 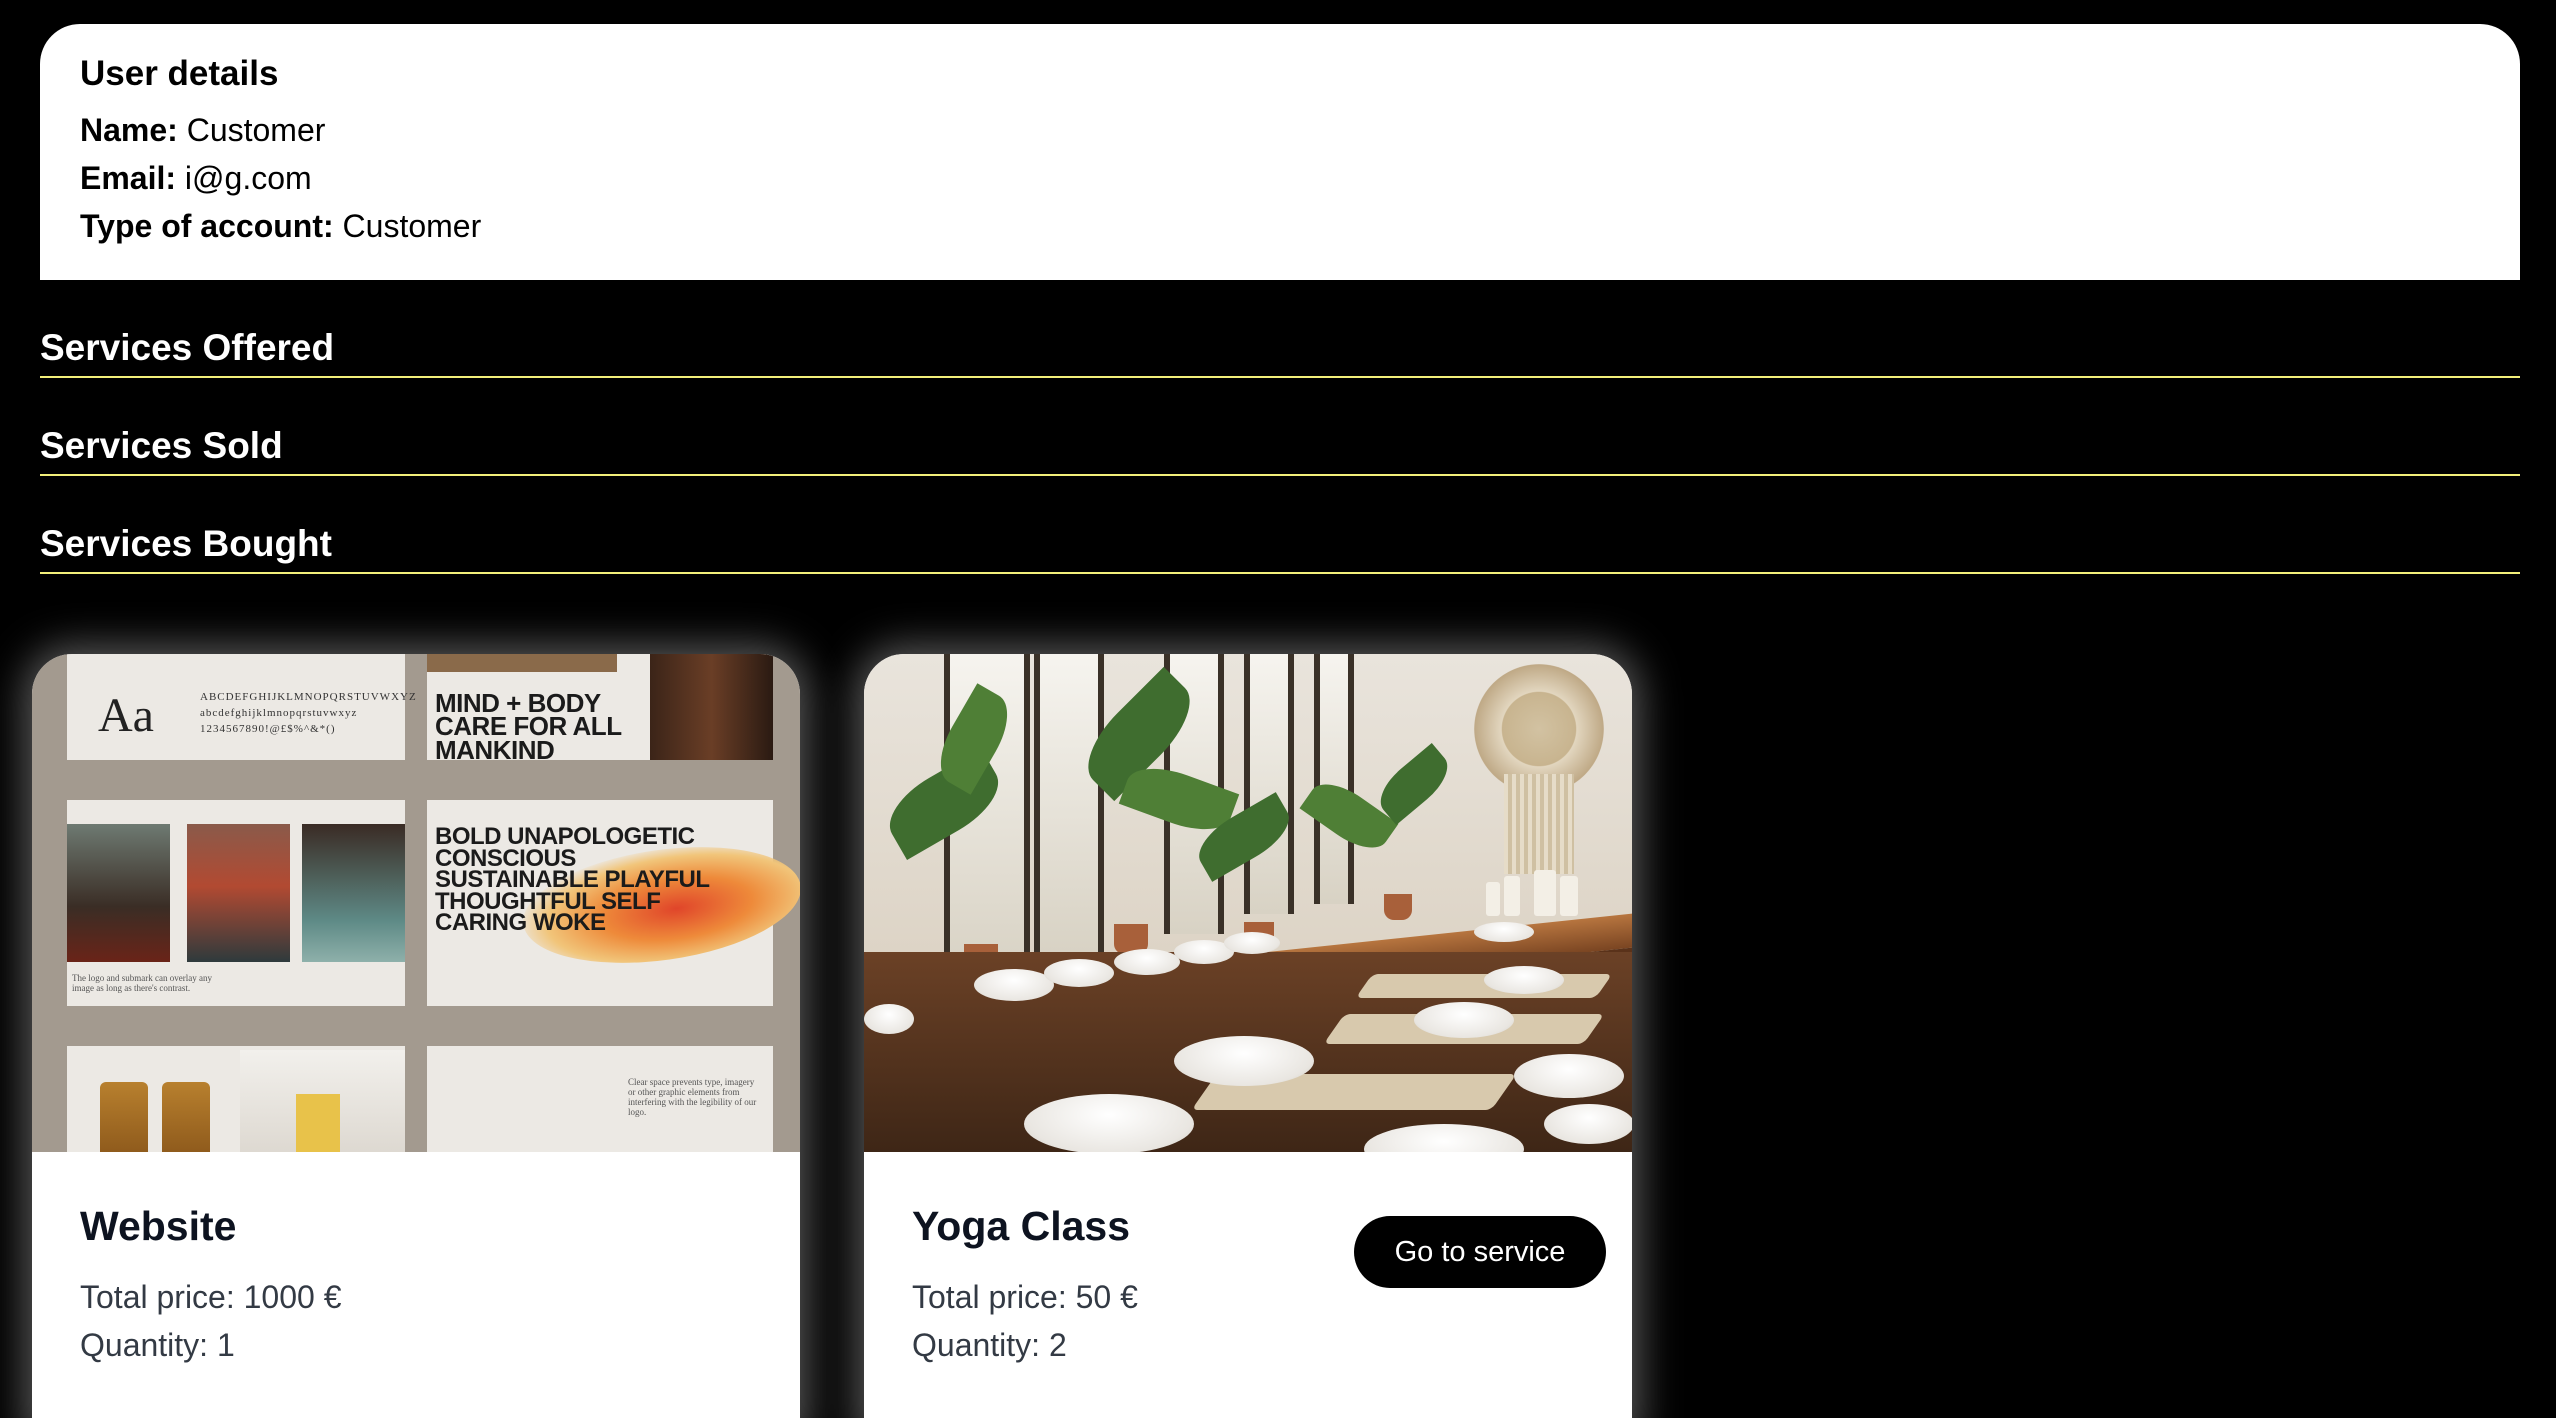 What do you see at coordinates (179, 73) in the screenshot?
I see `user-details-title: User details` at bounding box center [179, 73].